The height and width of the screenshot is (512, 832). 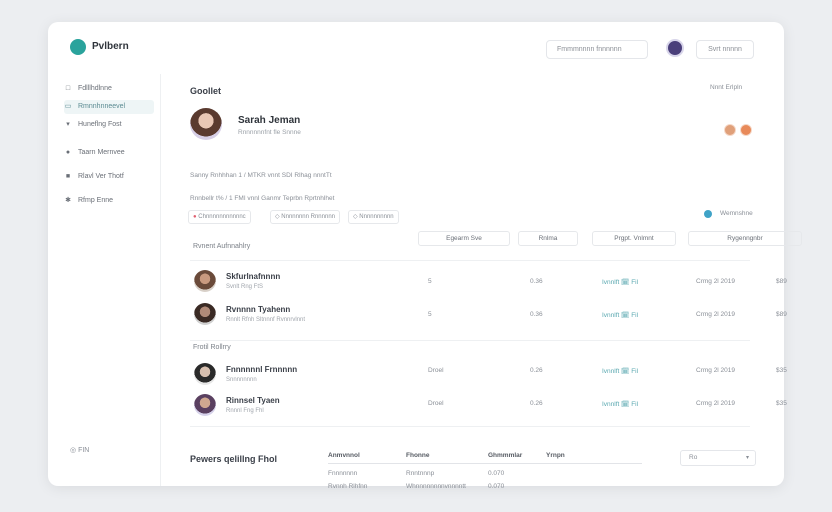 What do you see at coordinates (206, 124) in the screenshot?
I see `profile-avatar` at bounding box center [206, 124].